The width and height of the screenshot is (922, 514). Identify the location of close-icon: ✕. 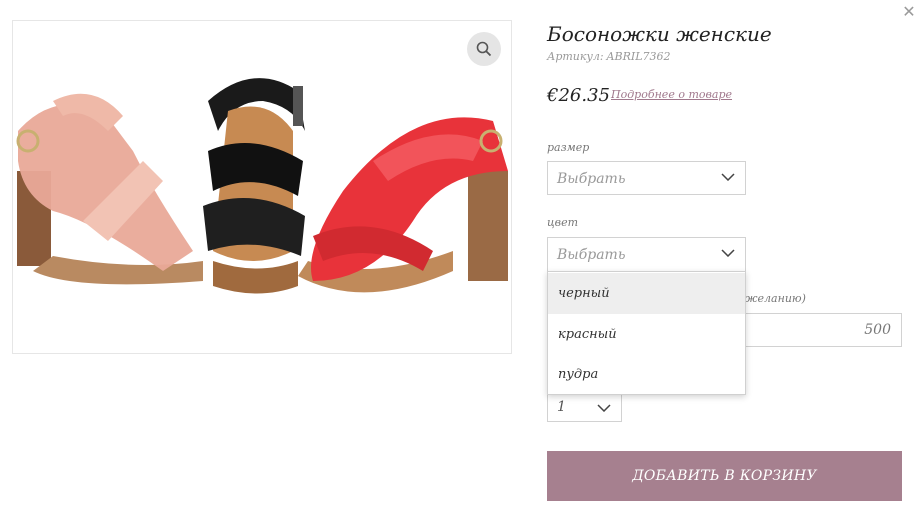
(909, 12).